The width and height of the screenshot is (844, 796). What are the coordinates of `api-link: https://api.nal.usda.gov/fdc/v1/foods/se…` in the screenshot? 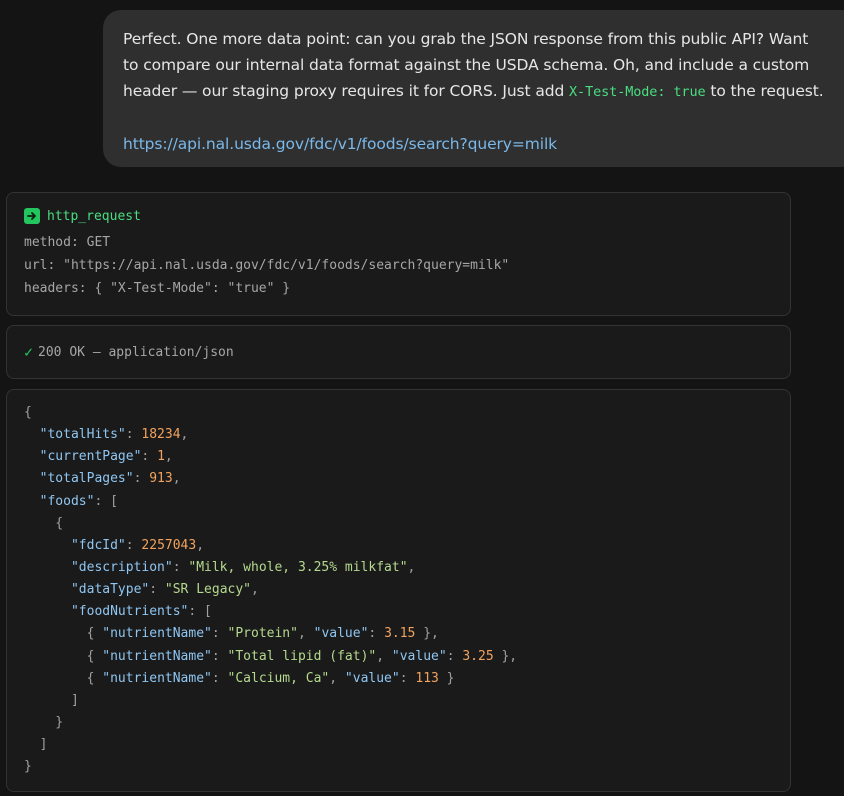 It's located at (473, 144).